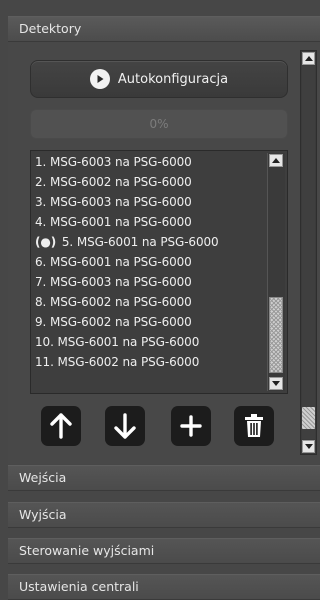 This screenshot has height=600, width=320. What do you see at coordinates (164, 551) in the screenshot?
I see `section-header-sterowanie: Sterowanie wyjściami` at bounding box center [164, 551].